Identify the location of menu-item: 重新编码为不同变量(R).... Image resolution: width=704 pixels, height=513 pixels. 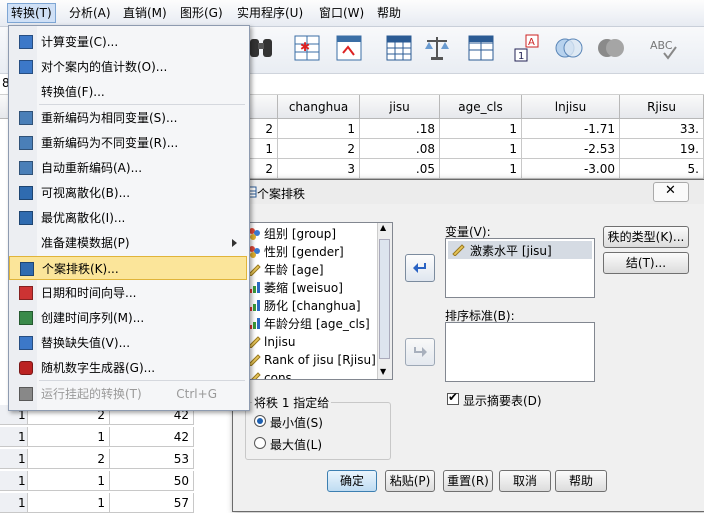
(128, 143).